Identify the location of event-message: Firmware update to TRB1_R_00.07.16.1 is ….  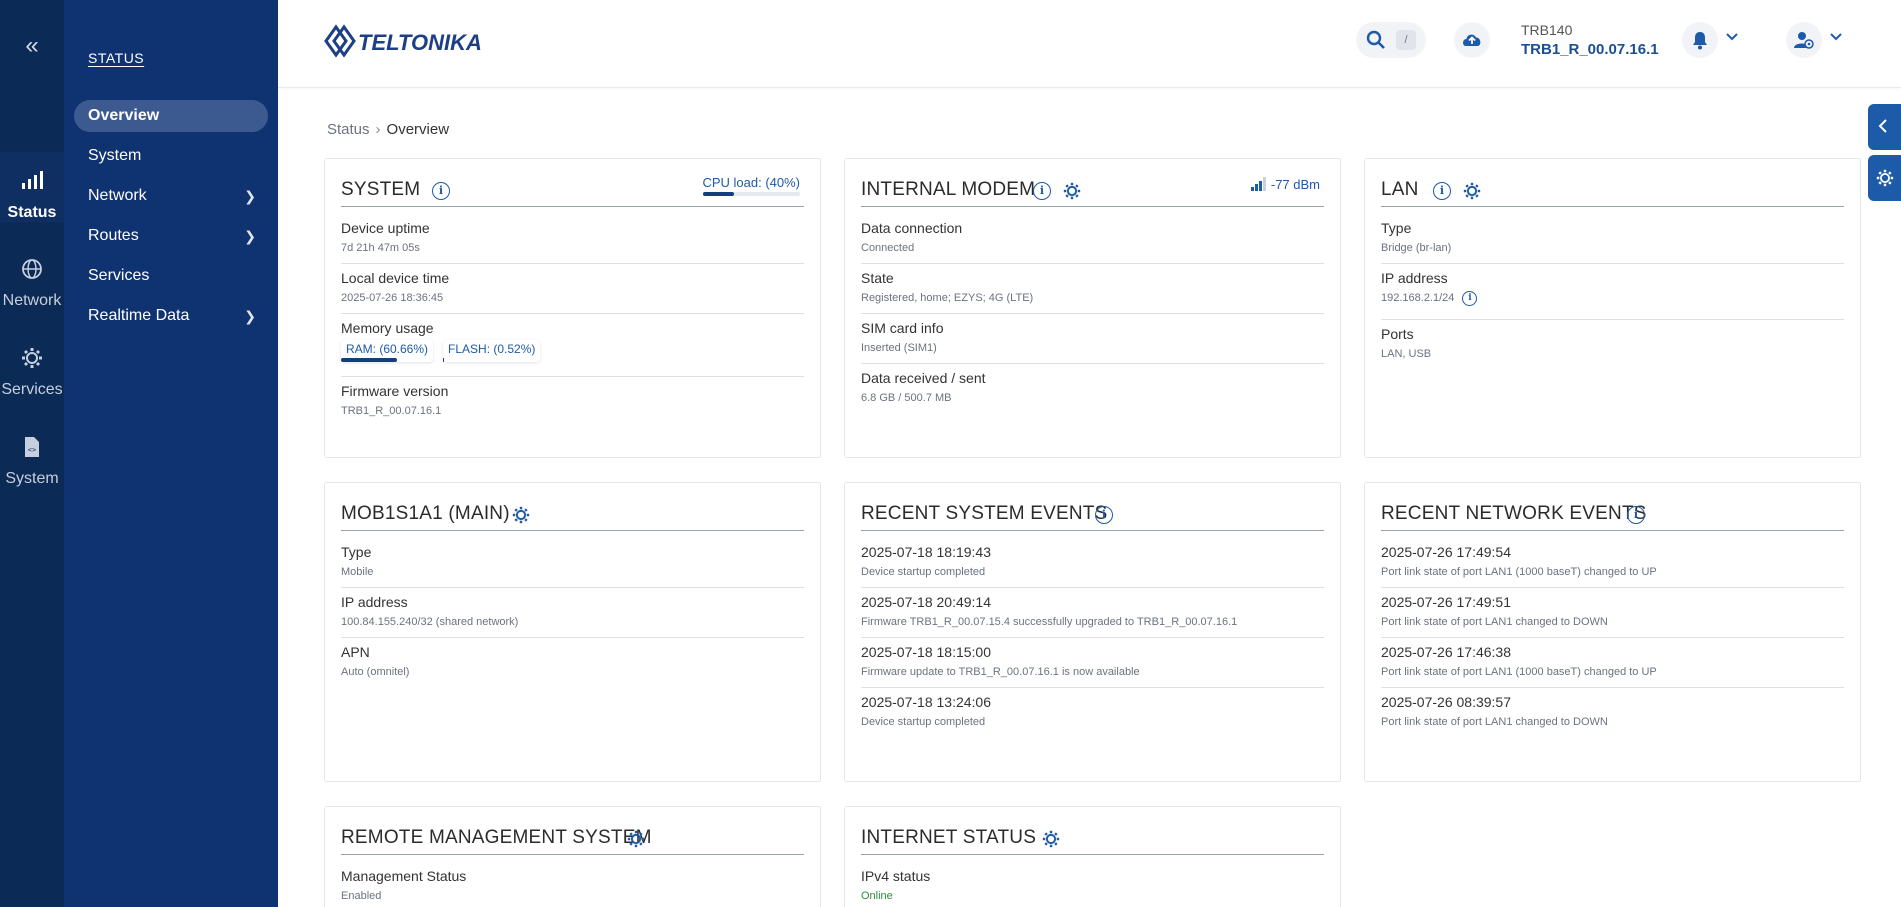
(1000, 672).